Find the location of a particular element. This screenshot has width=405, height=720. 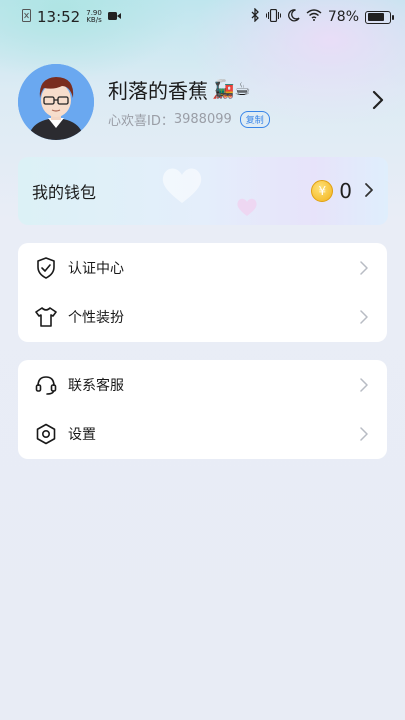

tshirt-icon is located at coordinates (46, 317).